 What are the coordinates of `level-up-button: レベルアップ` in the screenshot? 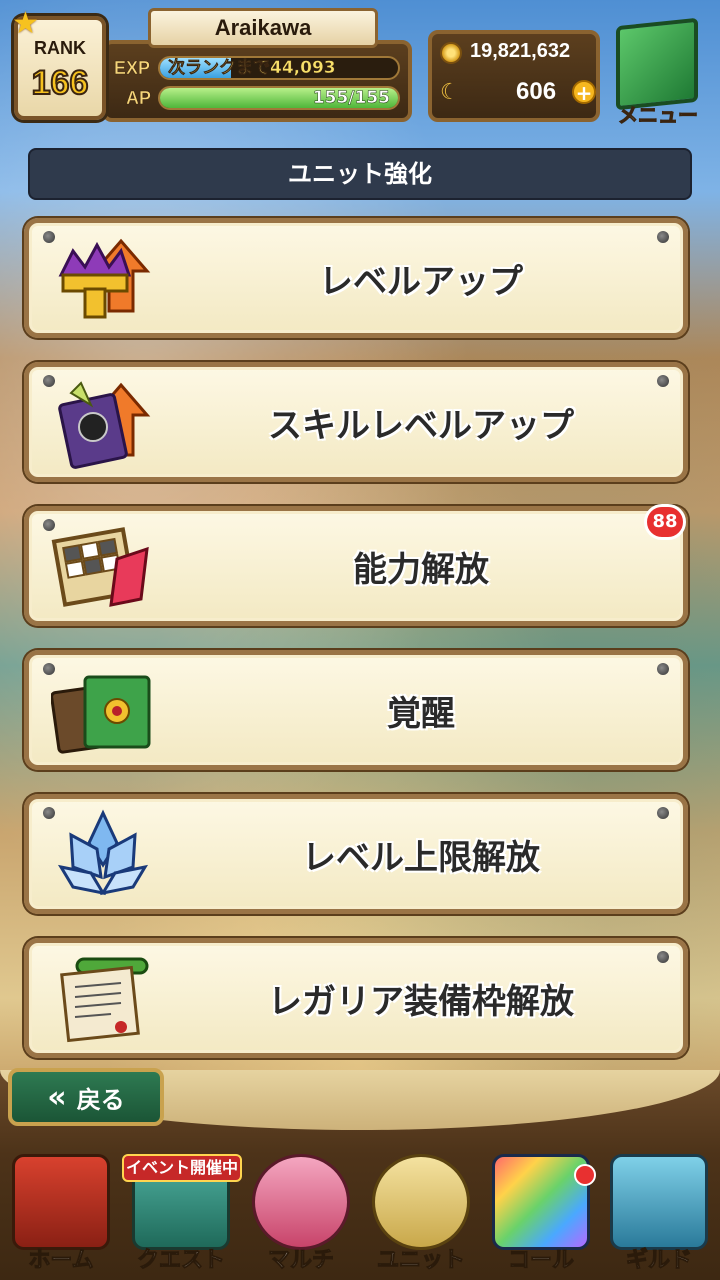 It's located at (356, 278).